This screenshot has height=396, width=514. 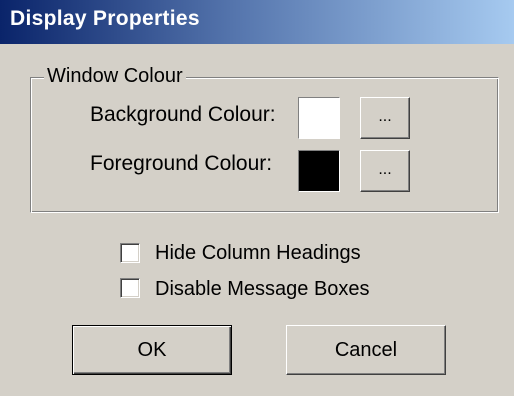 I want to click on foreground-colour-label: Foreground Colour:, so click(x=181, y=163).